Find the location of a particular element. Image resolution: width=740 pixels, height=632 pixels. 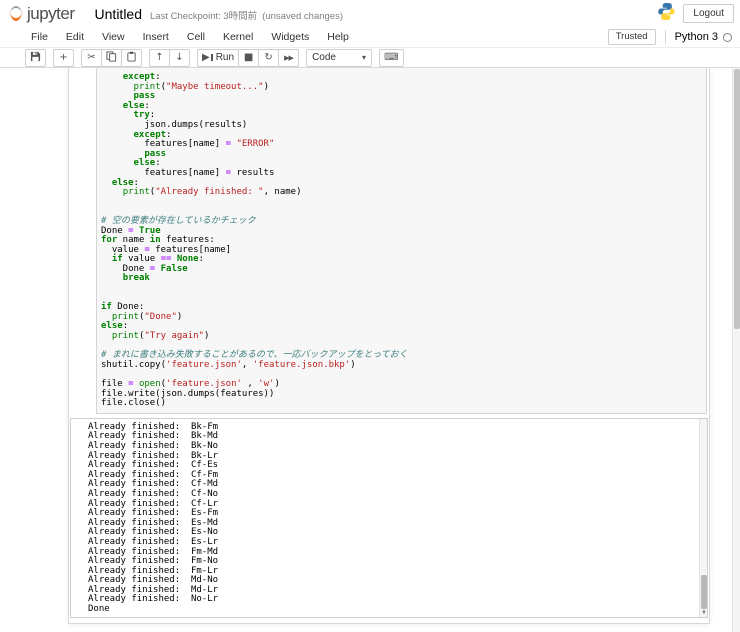

page-scrollbar is located at coordinates (736, 350).